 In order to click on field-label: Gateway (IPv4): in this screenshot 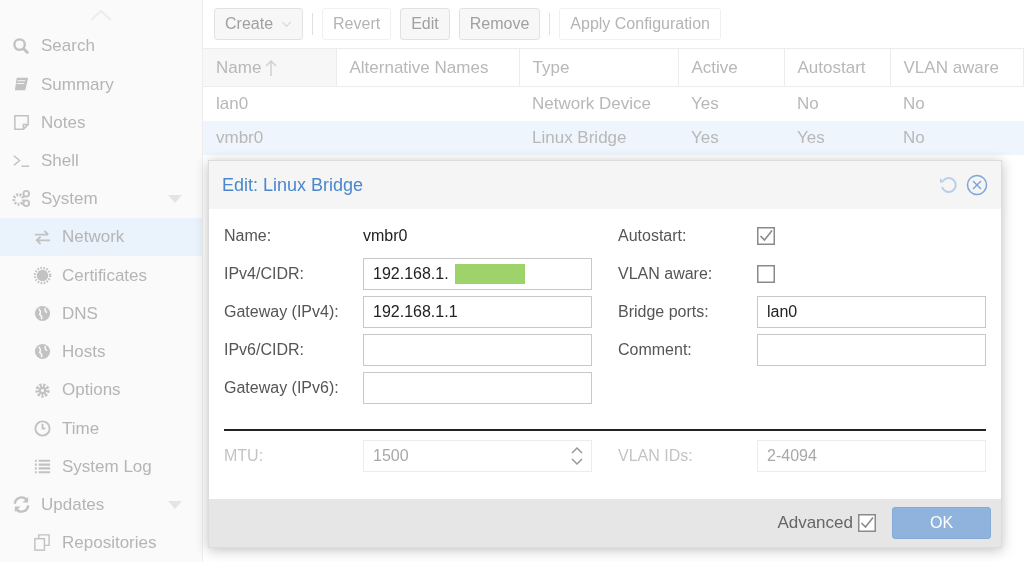, I will do `click(282, 312)`.